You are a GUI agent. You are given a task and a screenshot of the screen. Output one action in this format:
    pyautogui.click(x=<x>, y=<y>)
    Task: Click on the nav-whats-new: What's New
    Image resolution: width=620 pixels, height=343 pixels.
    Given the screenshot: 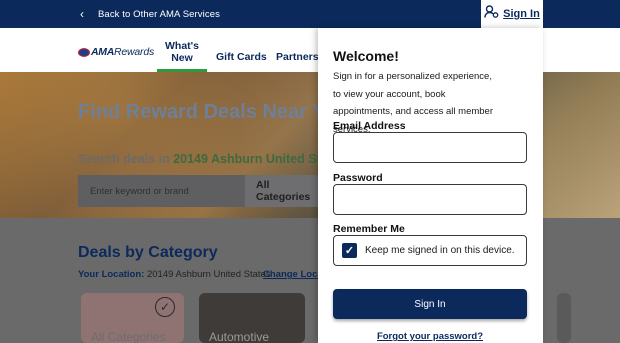 What is the action you would take?
    pyautogui.click(x=182, y=56)
    